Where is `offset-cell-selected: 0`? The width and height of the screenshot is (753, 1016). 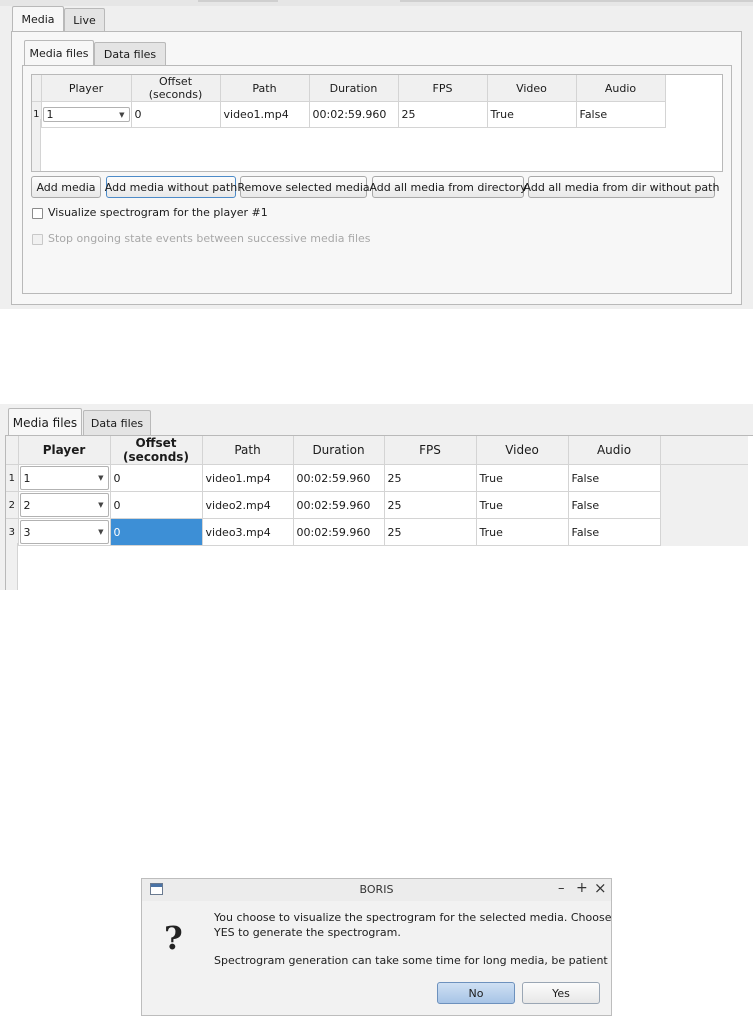 offset-cell-selected: 0 is located at coordinates (156, 532).